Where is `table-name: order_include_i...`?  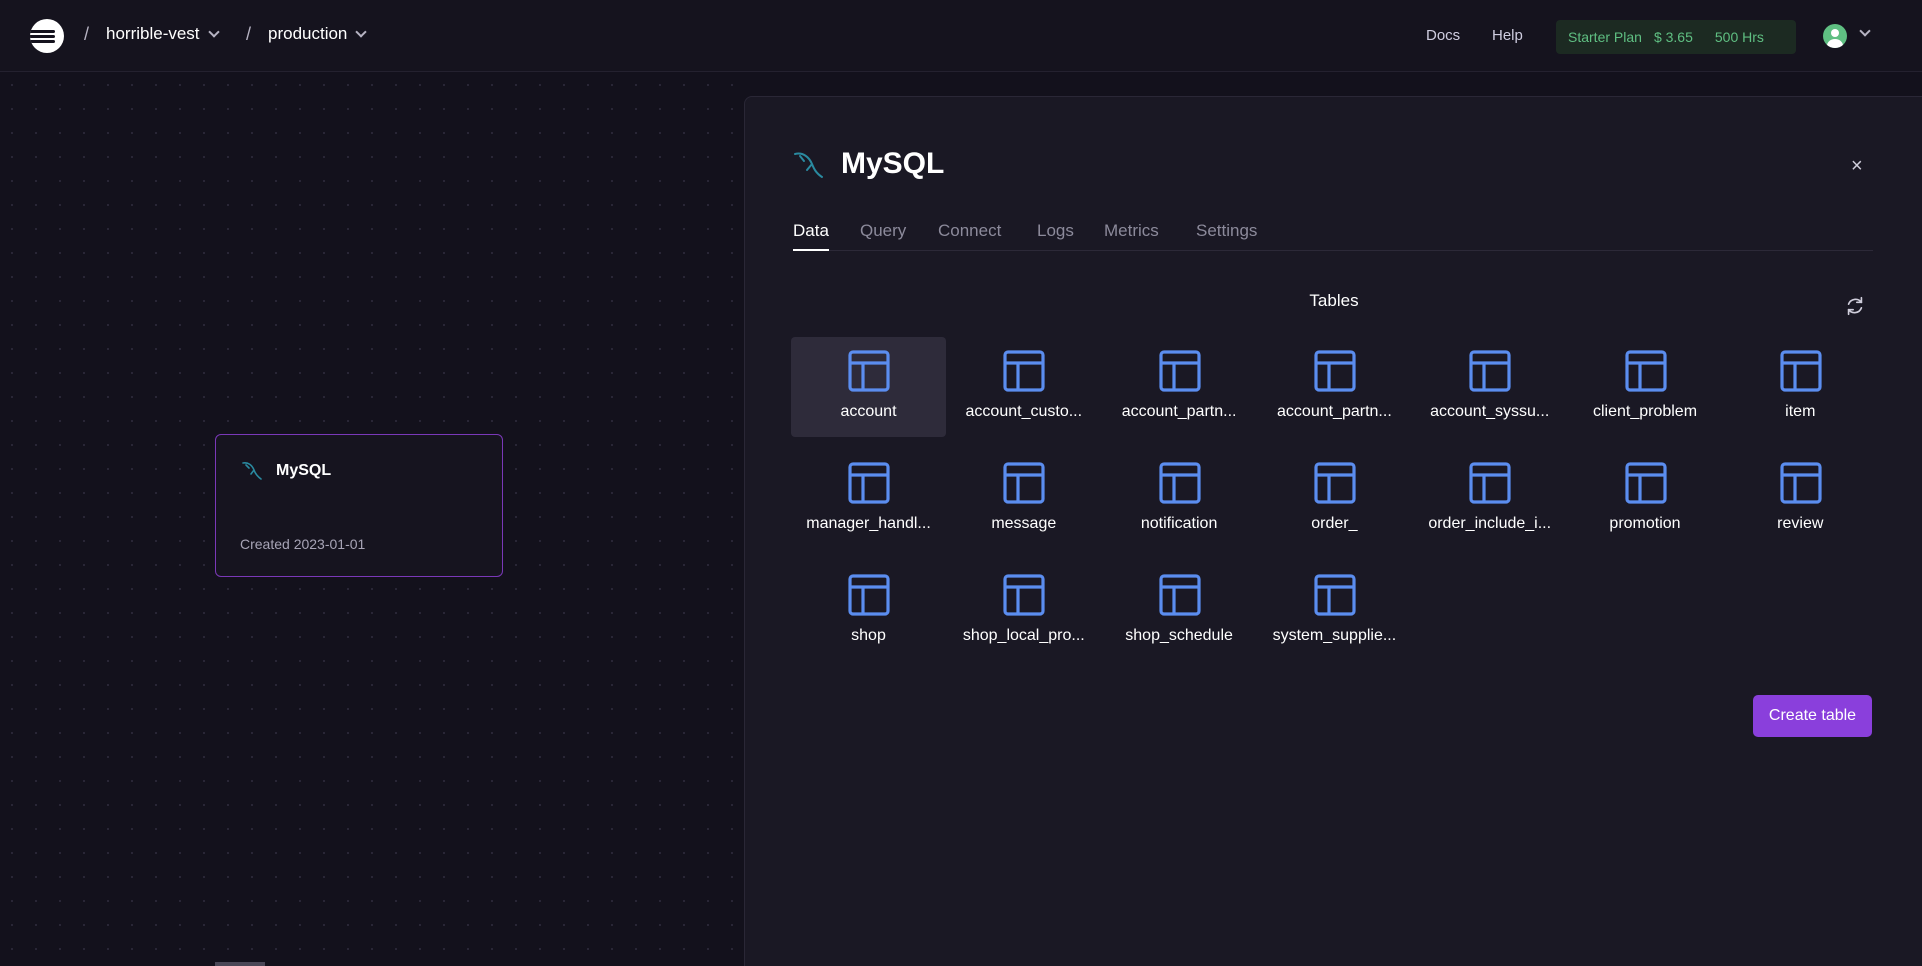
table-name: order_include_i... is located at coordinates (1490, 523).